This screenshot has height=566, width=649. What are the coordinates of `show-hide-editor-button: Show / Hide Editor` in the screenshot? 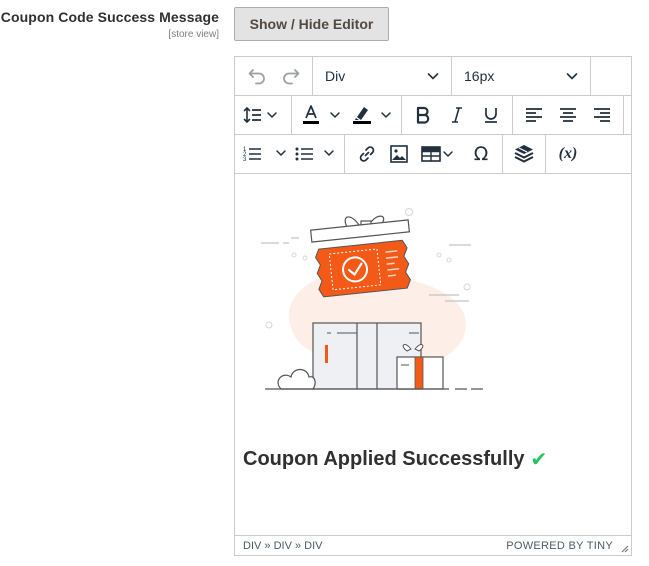 It's located at (311, 24).